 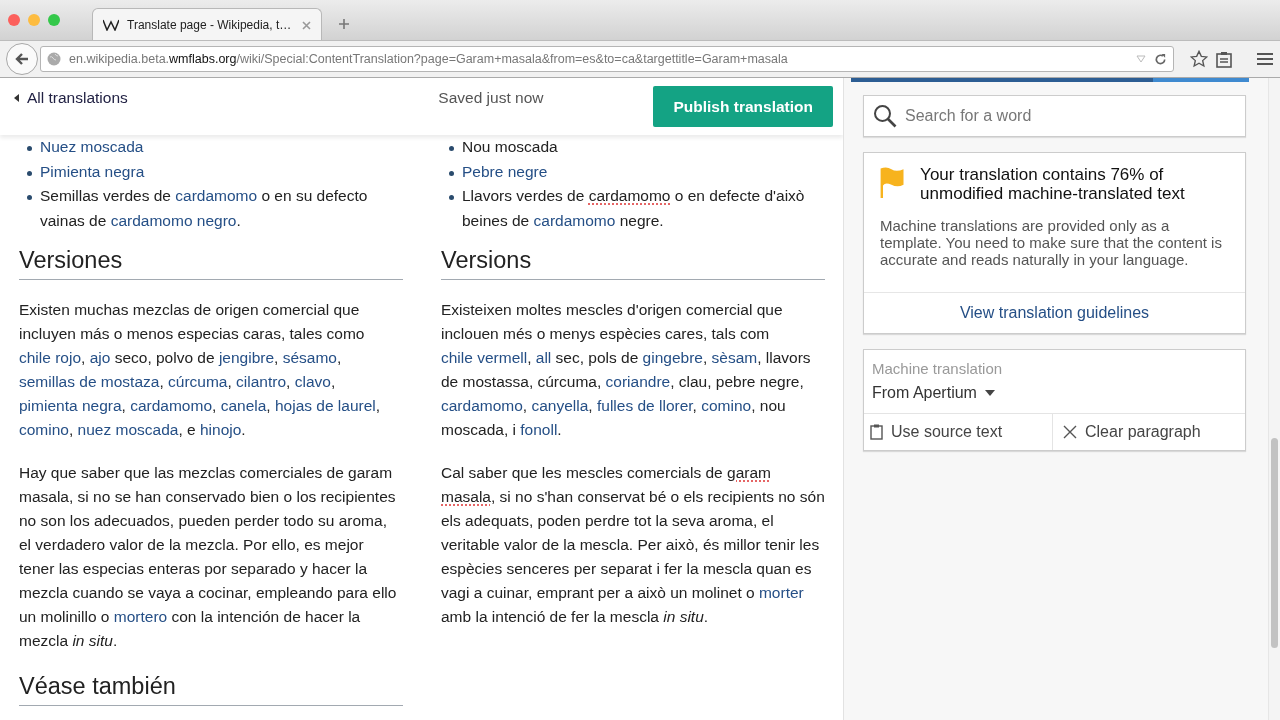 What do you see at coordinates (459, 358) in the screenshot?
I see `link: chile` at bounding box center [459, 358].